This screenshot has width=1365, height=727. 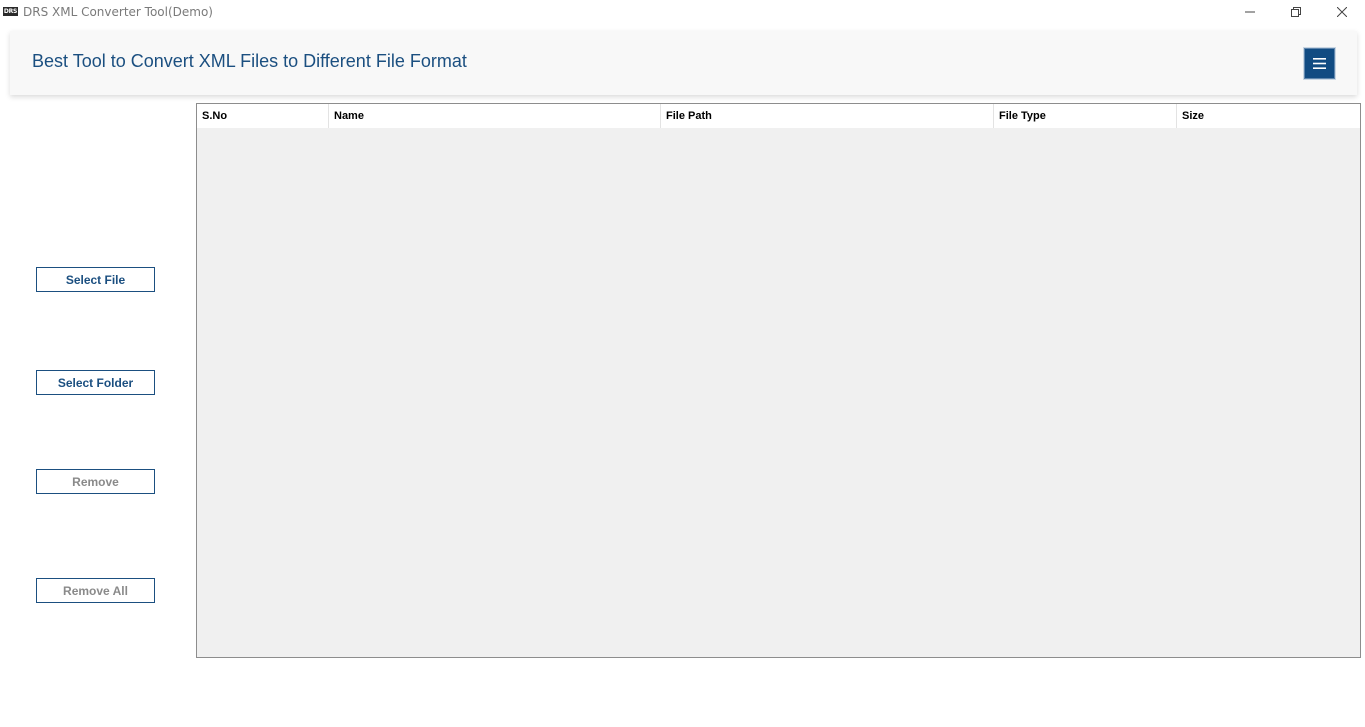 What do you see at coordinates (495, 116) in the screenshot?
I see `column-header-name: Name` at bounding box center [495, 116].